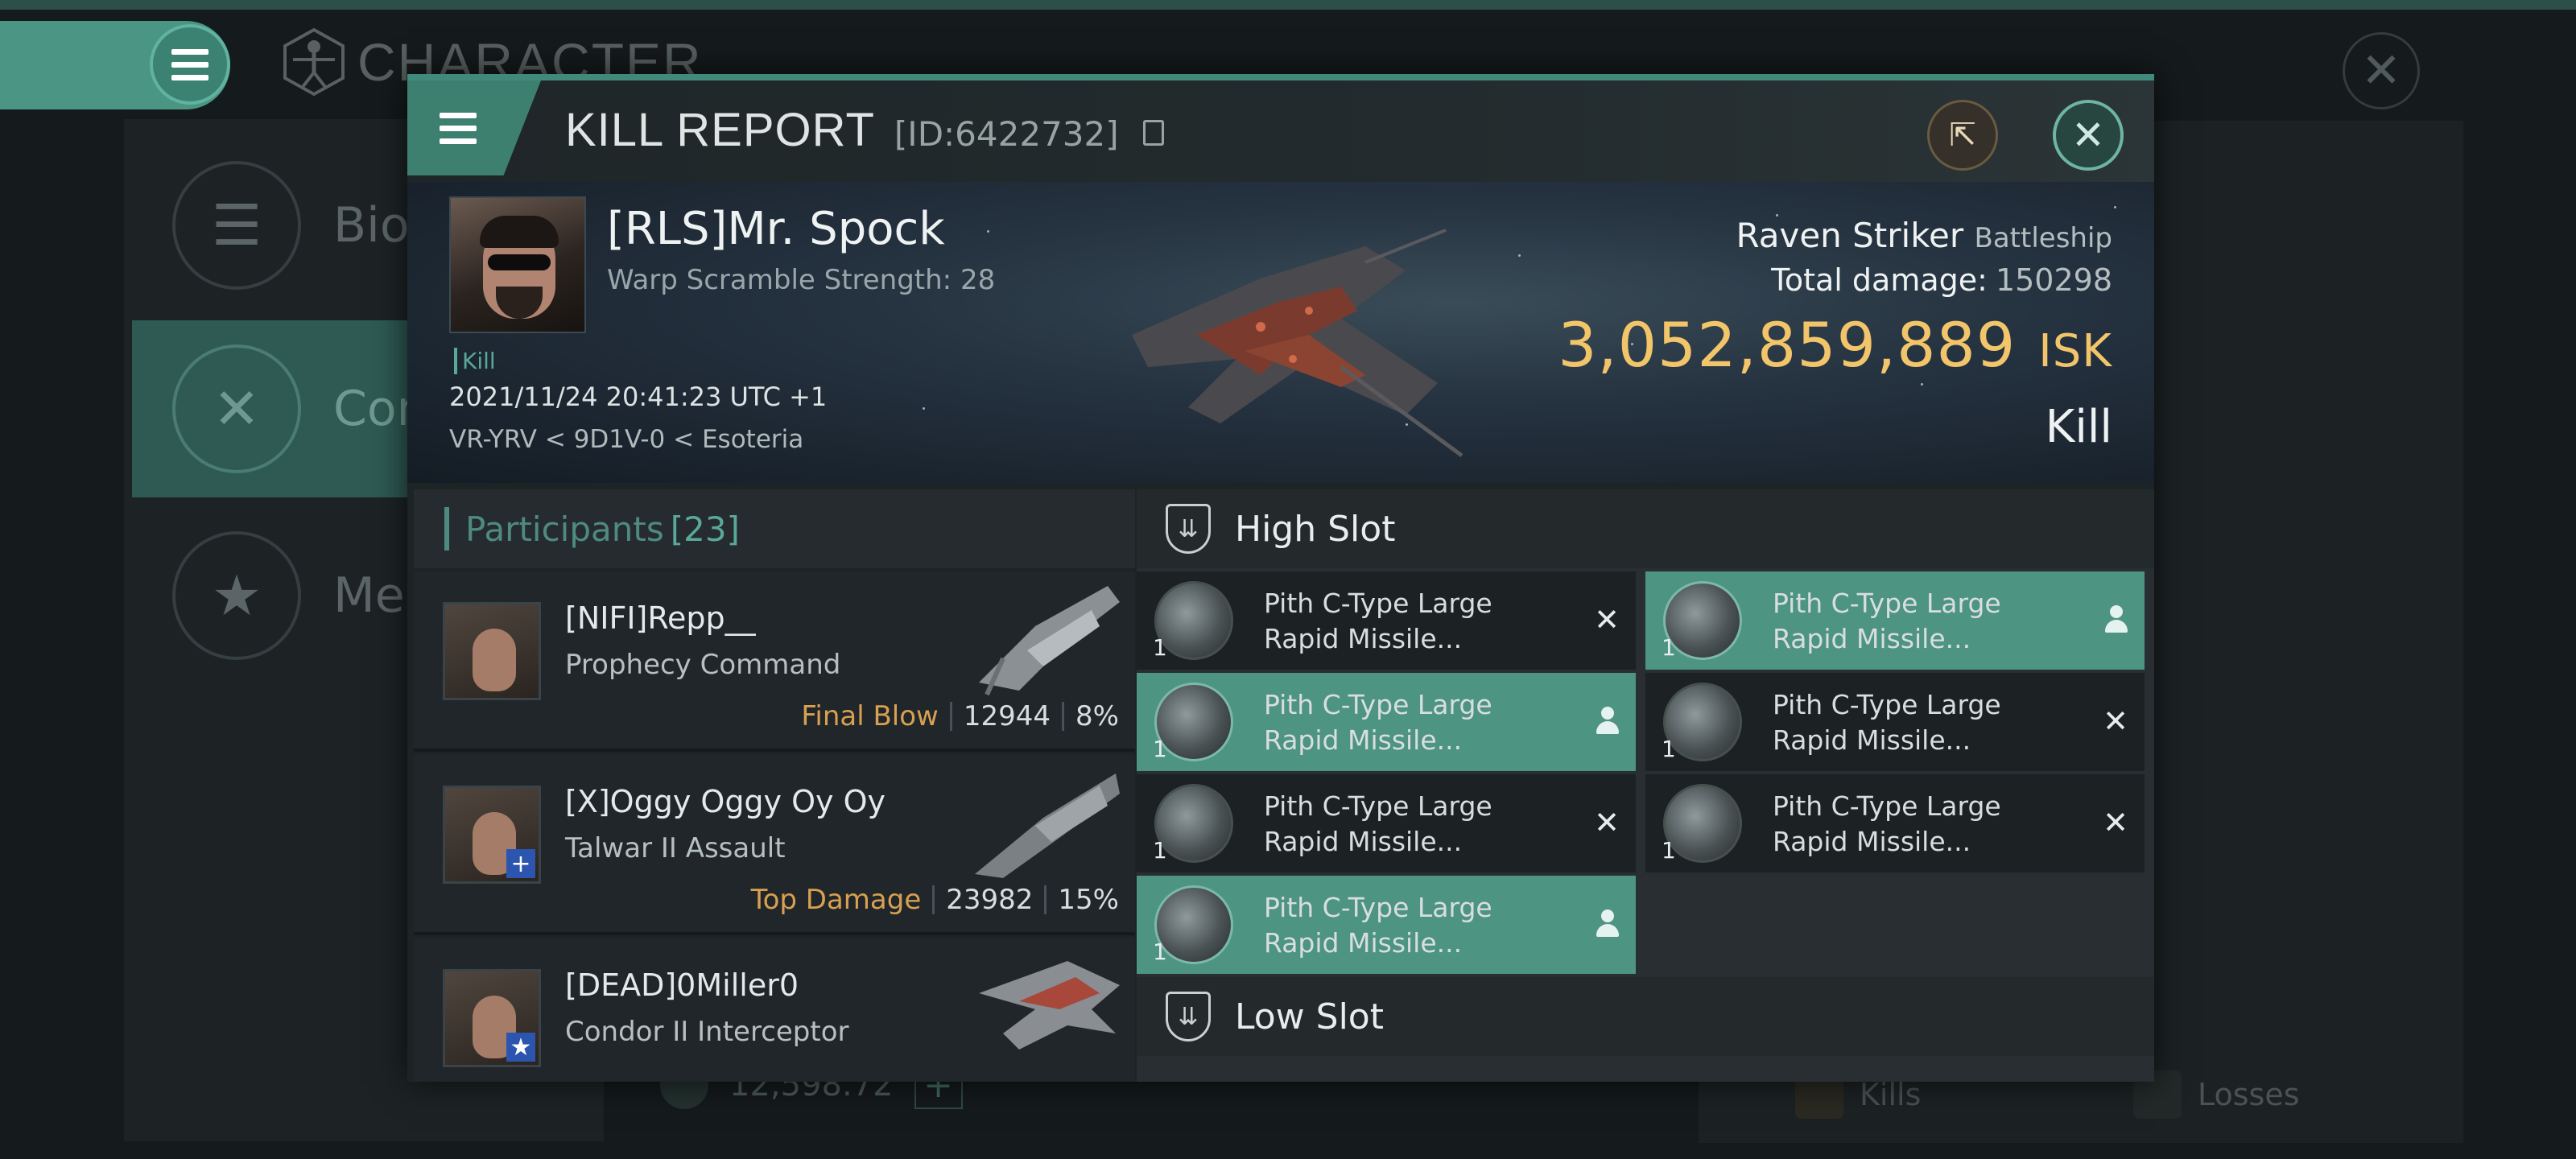  I want to click on sidebar-item-label: Bio, so click(371, 225).